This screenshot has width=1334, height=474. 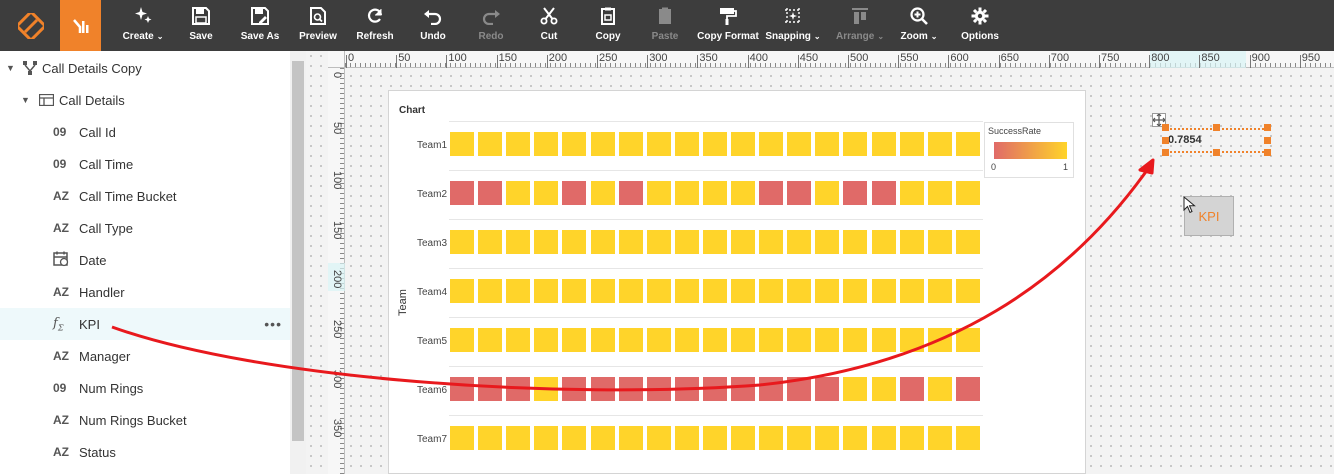 What do you see at coordinates (80, 25) in the screenshot?
I see `dashboard-logo-icon` at bounding box center [80, 25].